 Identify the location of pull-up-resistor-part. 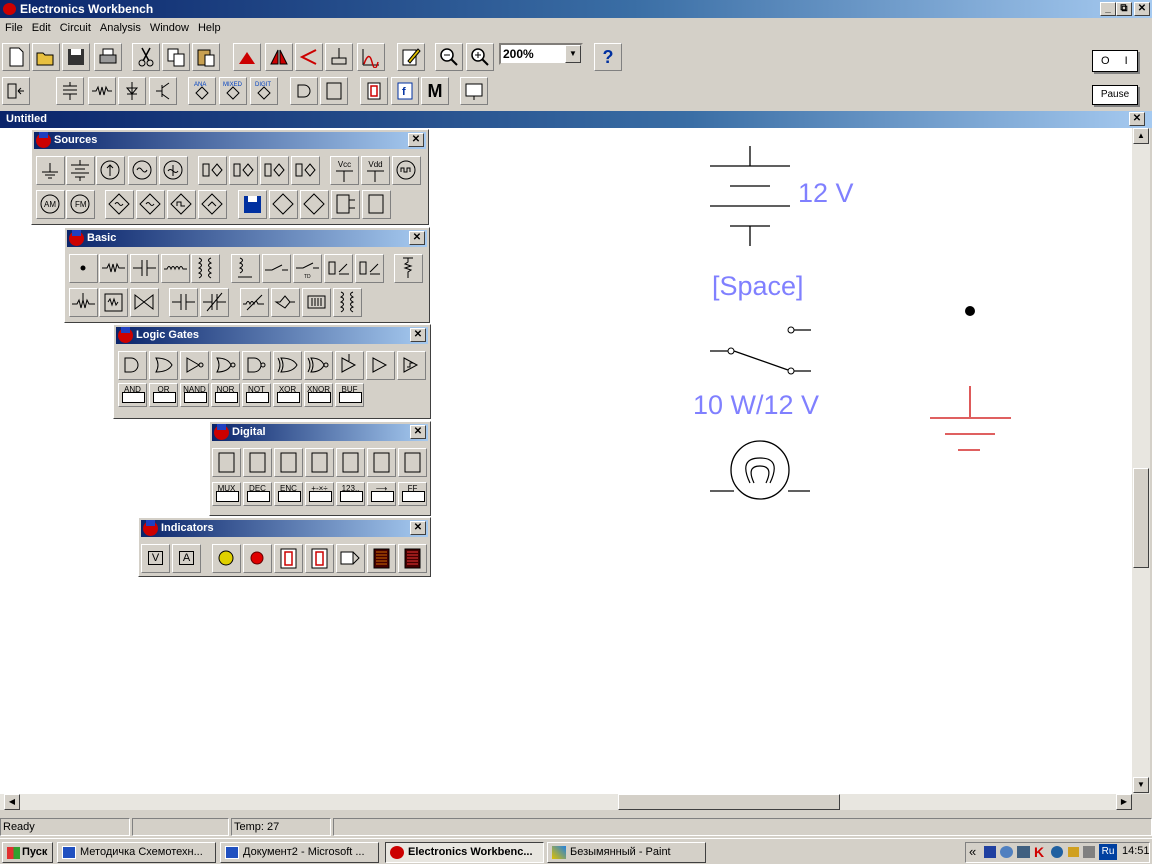
(408, 268).